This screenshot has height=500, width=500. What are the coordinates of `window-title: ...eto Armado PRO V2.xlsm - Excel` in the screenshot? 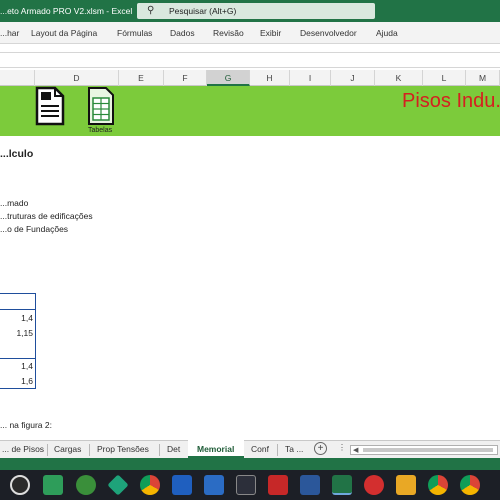 It's located at (66, 11).